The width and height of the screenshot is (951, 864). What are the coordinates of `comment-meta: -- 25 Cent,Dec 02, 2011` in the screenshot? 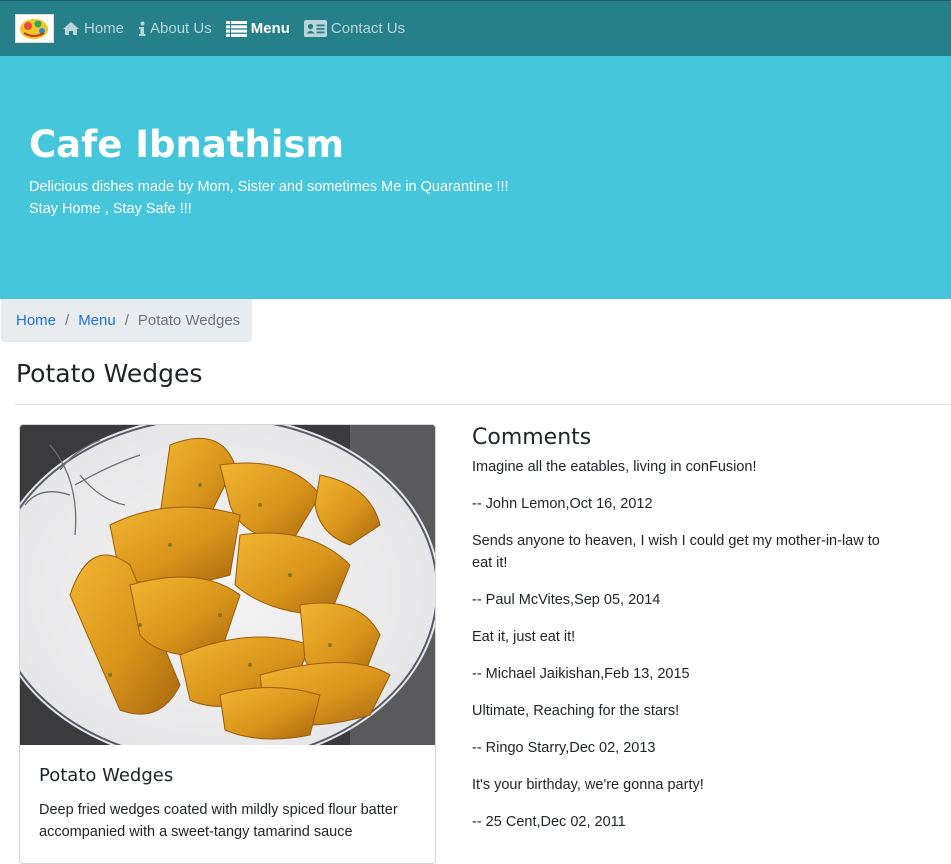 It's located at (549, 822).